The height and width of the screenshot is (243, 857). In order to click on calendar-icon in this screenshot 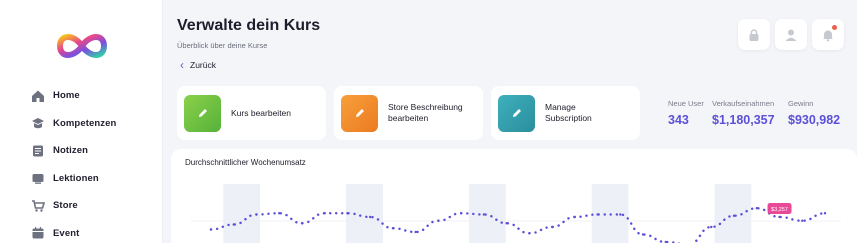, I will do `click(38, 233)`.